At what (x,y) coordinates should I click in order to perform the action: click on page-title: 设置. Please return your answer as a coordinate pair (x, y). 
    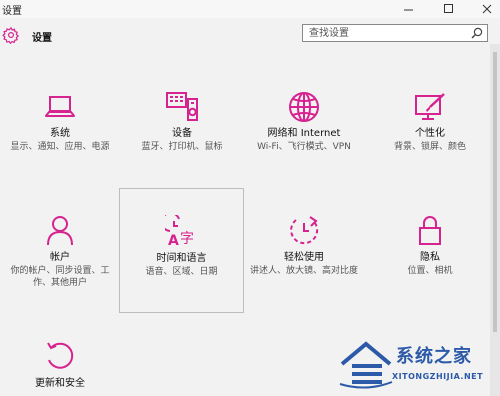
    Looking at the image, I should click on (42, 38).